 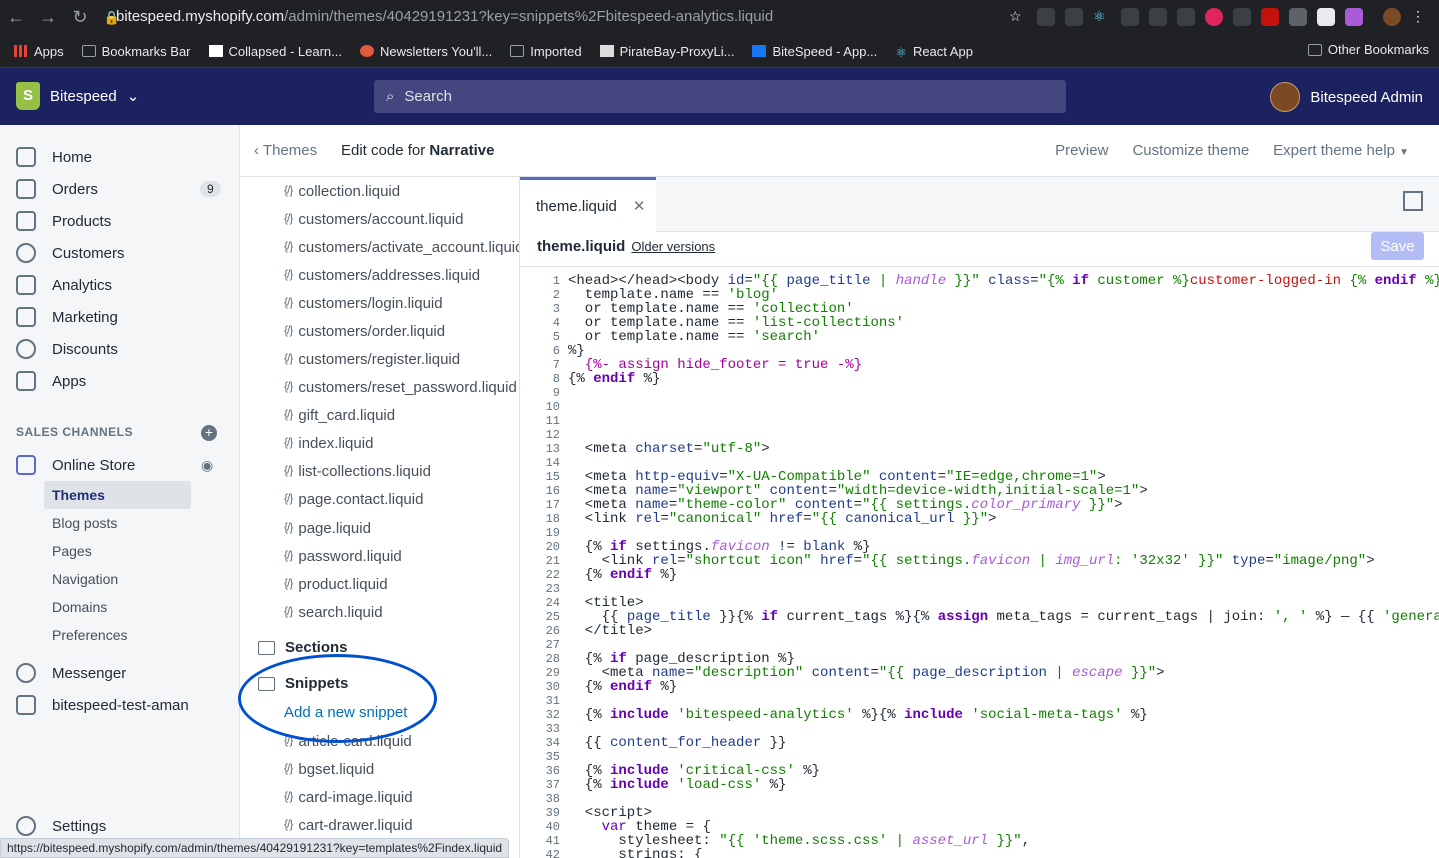 What do you see at coordinates (329, 769) in the screenshot?
I see `file-item: {/} bgset.liquid` at bounding box center [329, 769].